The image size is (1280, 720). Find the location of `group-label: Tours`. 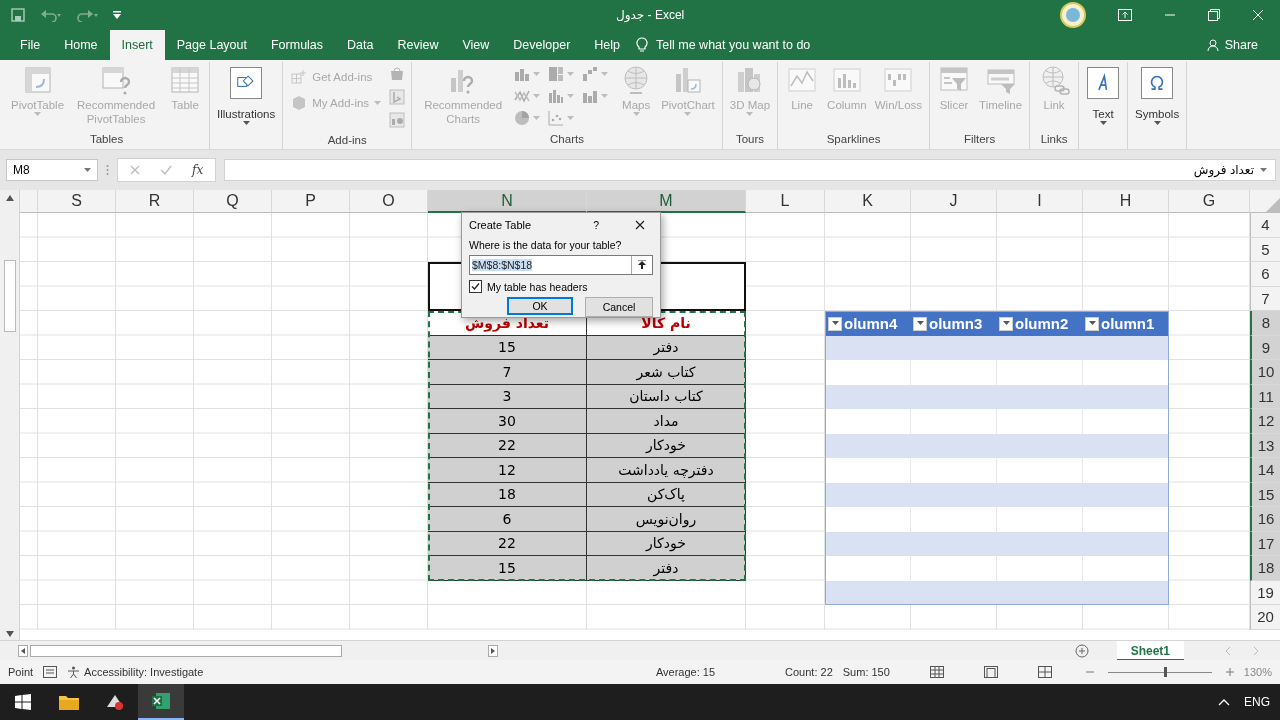

group-label: Tours is located at coordinates (749, 139).